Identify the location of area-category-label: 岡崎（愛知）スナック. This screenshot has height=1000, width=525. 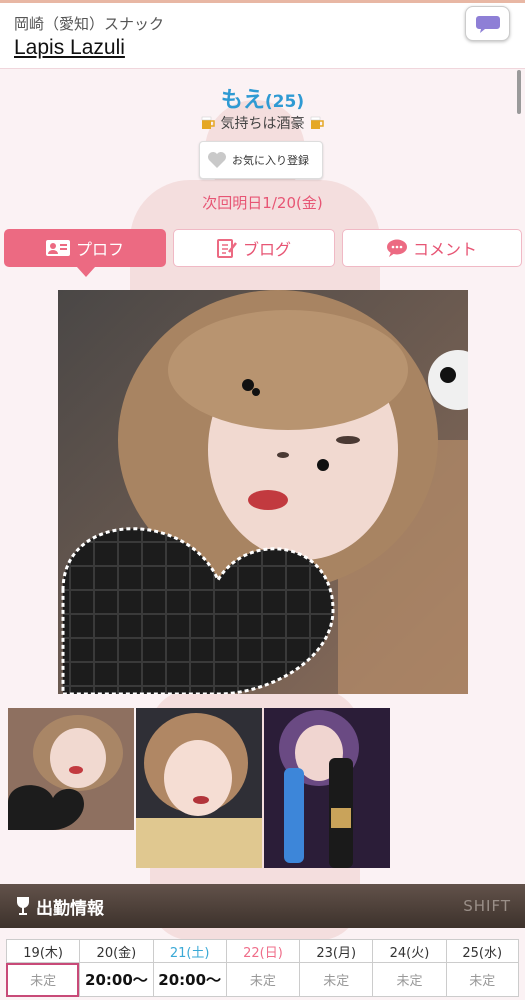
(89, 24).